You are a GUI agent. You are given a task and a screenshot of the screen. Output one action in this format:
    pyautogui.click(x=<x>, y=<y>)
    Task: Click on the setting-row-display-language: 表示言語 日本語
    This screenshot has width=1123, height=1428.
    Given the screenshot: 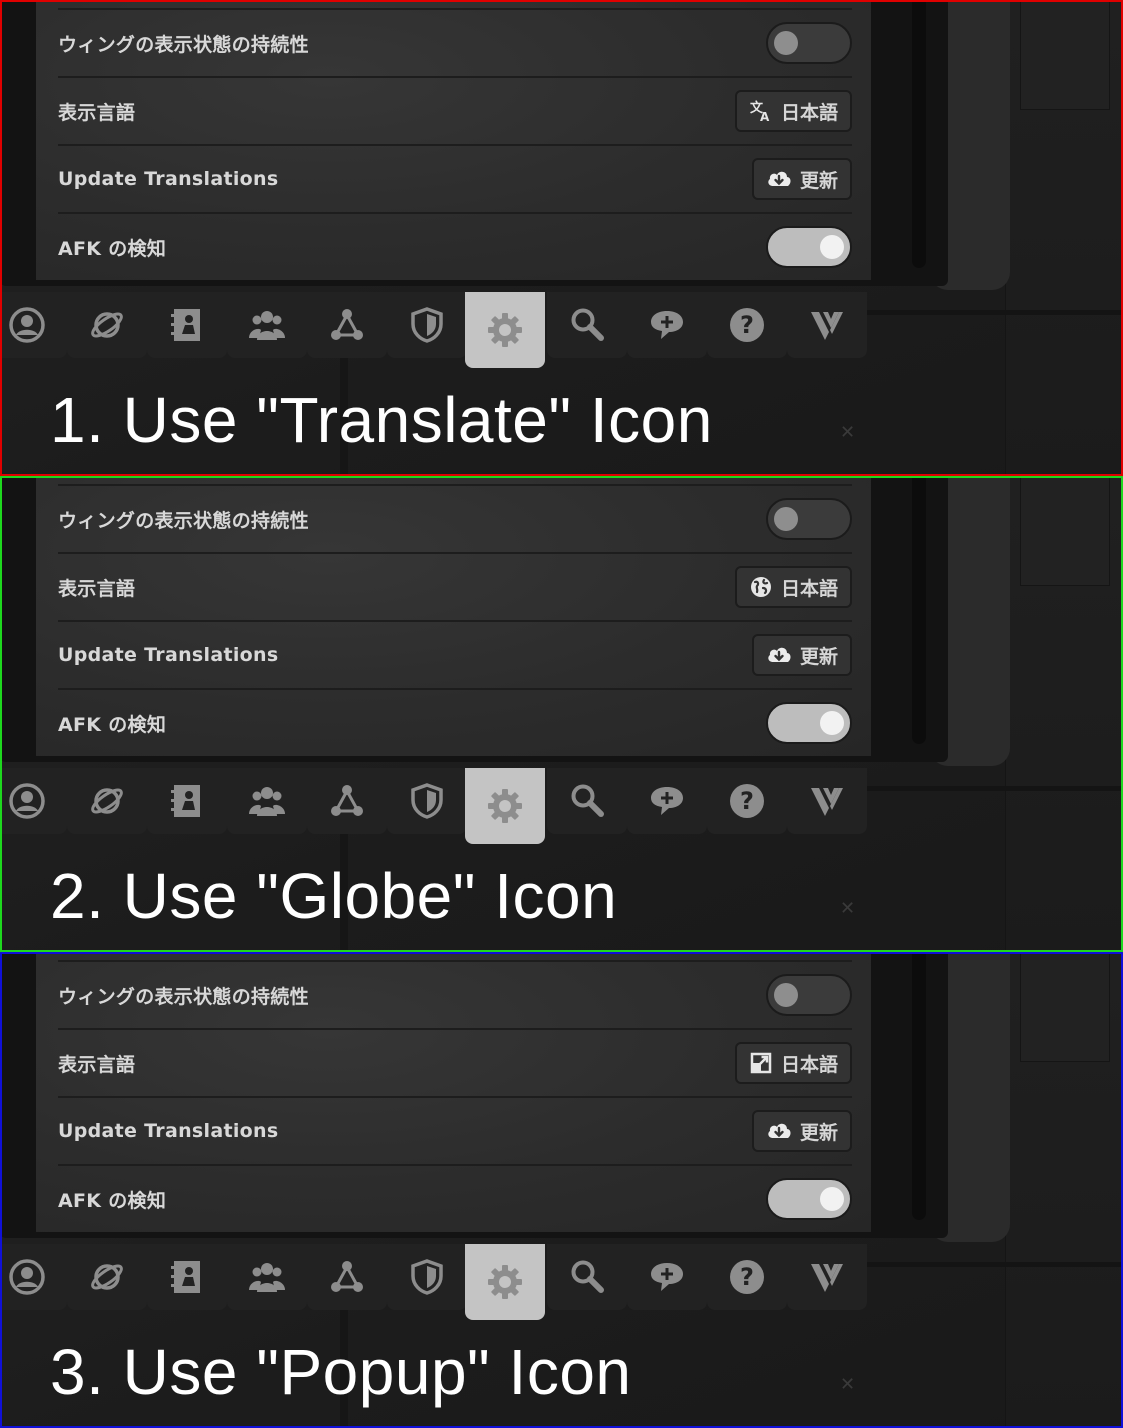 What is the action you would take?
    pyautogui.click(x=455, y=1062)
    